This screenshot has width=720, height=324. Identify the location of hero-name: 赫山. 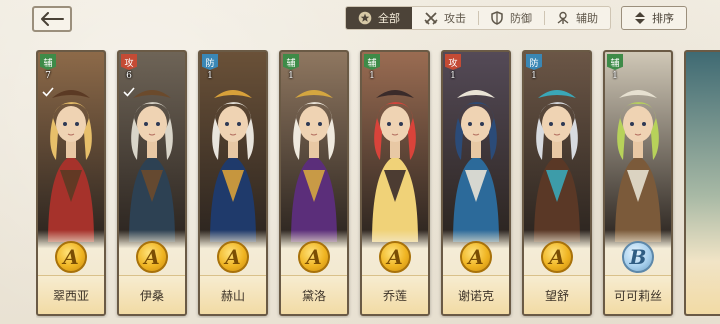
(232, 296).